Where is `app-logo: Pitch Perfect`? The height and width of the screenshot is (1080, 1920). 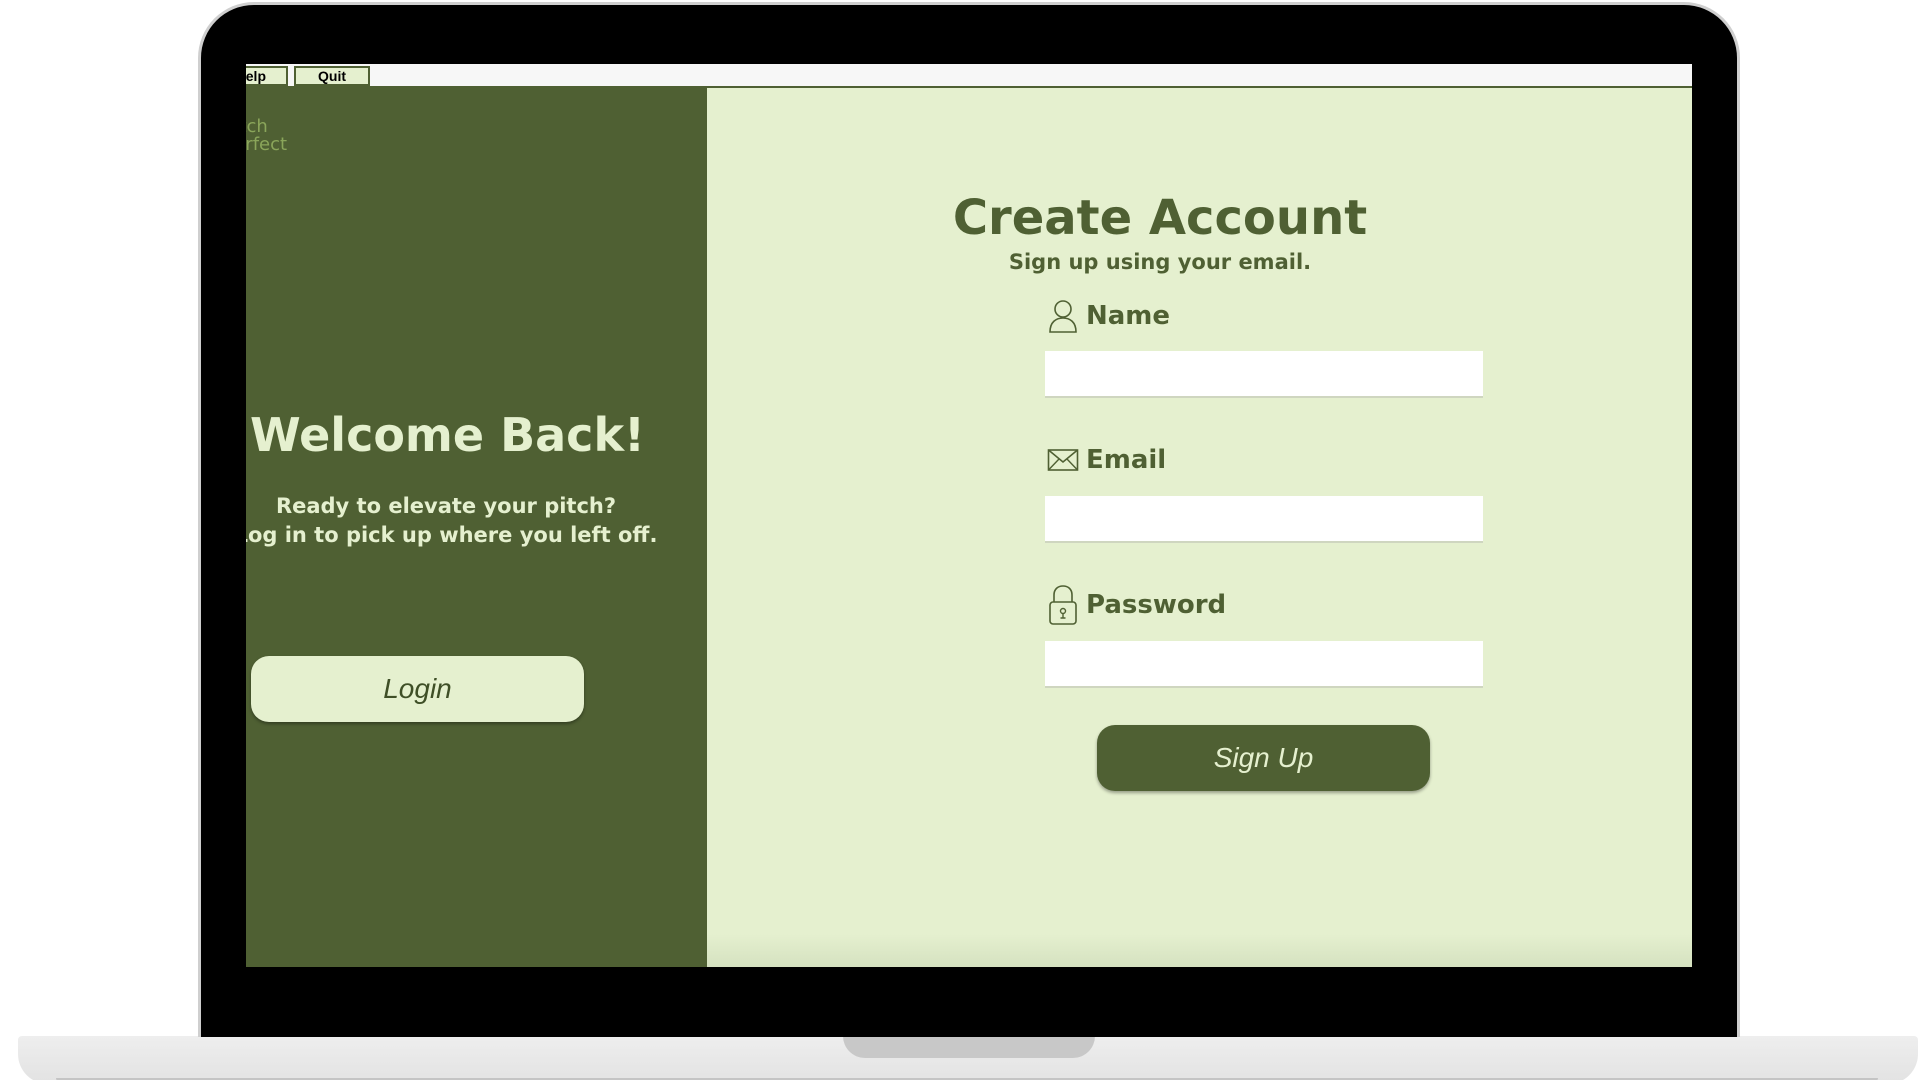 app-logo: Pitch Perfect is located at coordinates (266, 136).